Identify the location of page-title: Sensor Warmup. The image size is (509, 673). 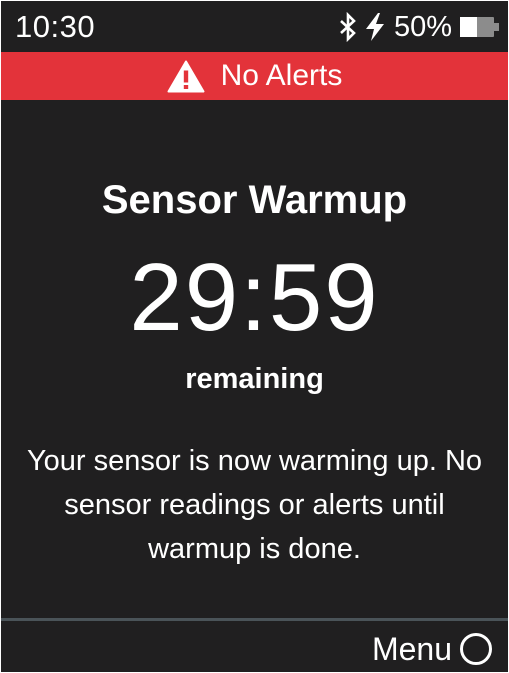
(254, 200).